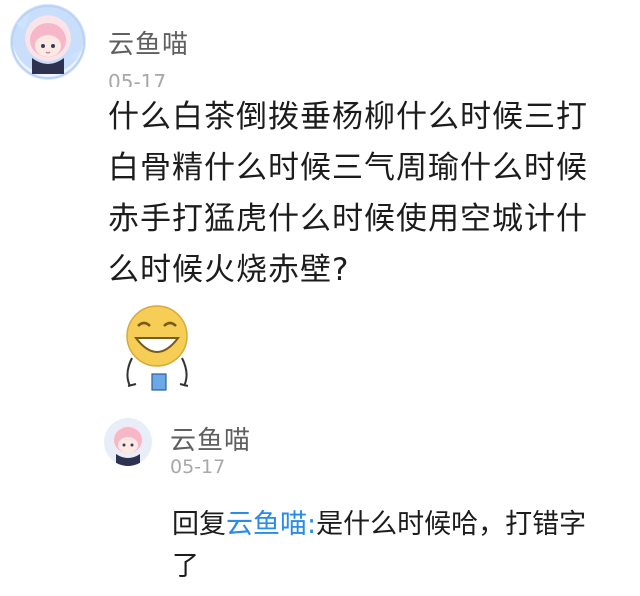 The image size is (640, 596). What do you see at coordinates (199, 524) in the screenshot?
I see `reply-prefix: 回复` at bounding box center [199, 524].